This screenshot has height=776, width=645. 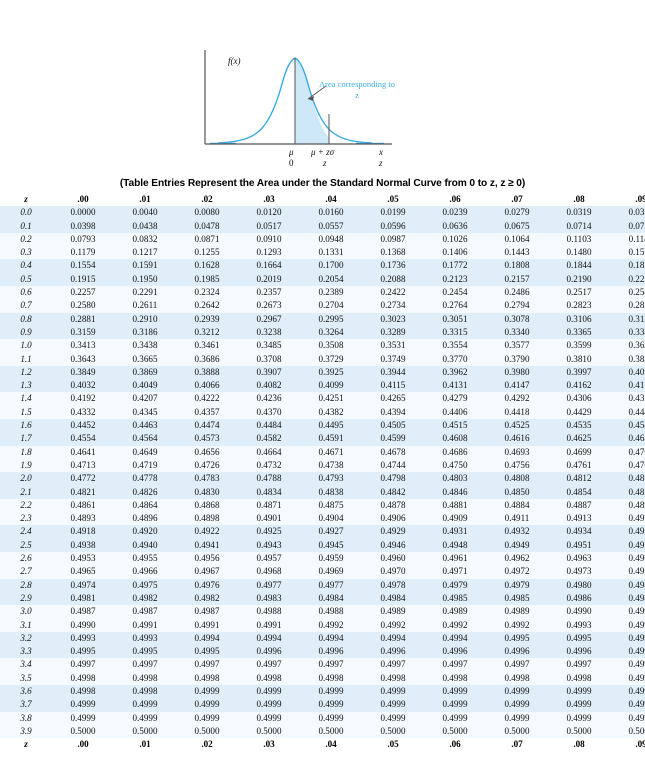 I want to click on table-cell: 0.2549, so click(x=627, y=293).